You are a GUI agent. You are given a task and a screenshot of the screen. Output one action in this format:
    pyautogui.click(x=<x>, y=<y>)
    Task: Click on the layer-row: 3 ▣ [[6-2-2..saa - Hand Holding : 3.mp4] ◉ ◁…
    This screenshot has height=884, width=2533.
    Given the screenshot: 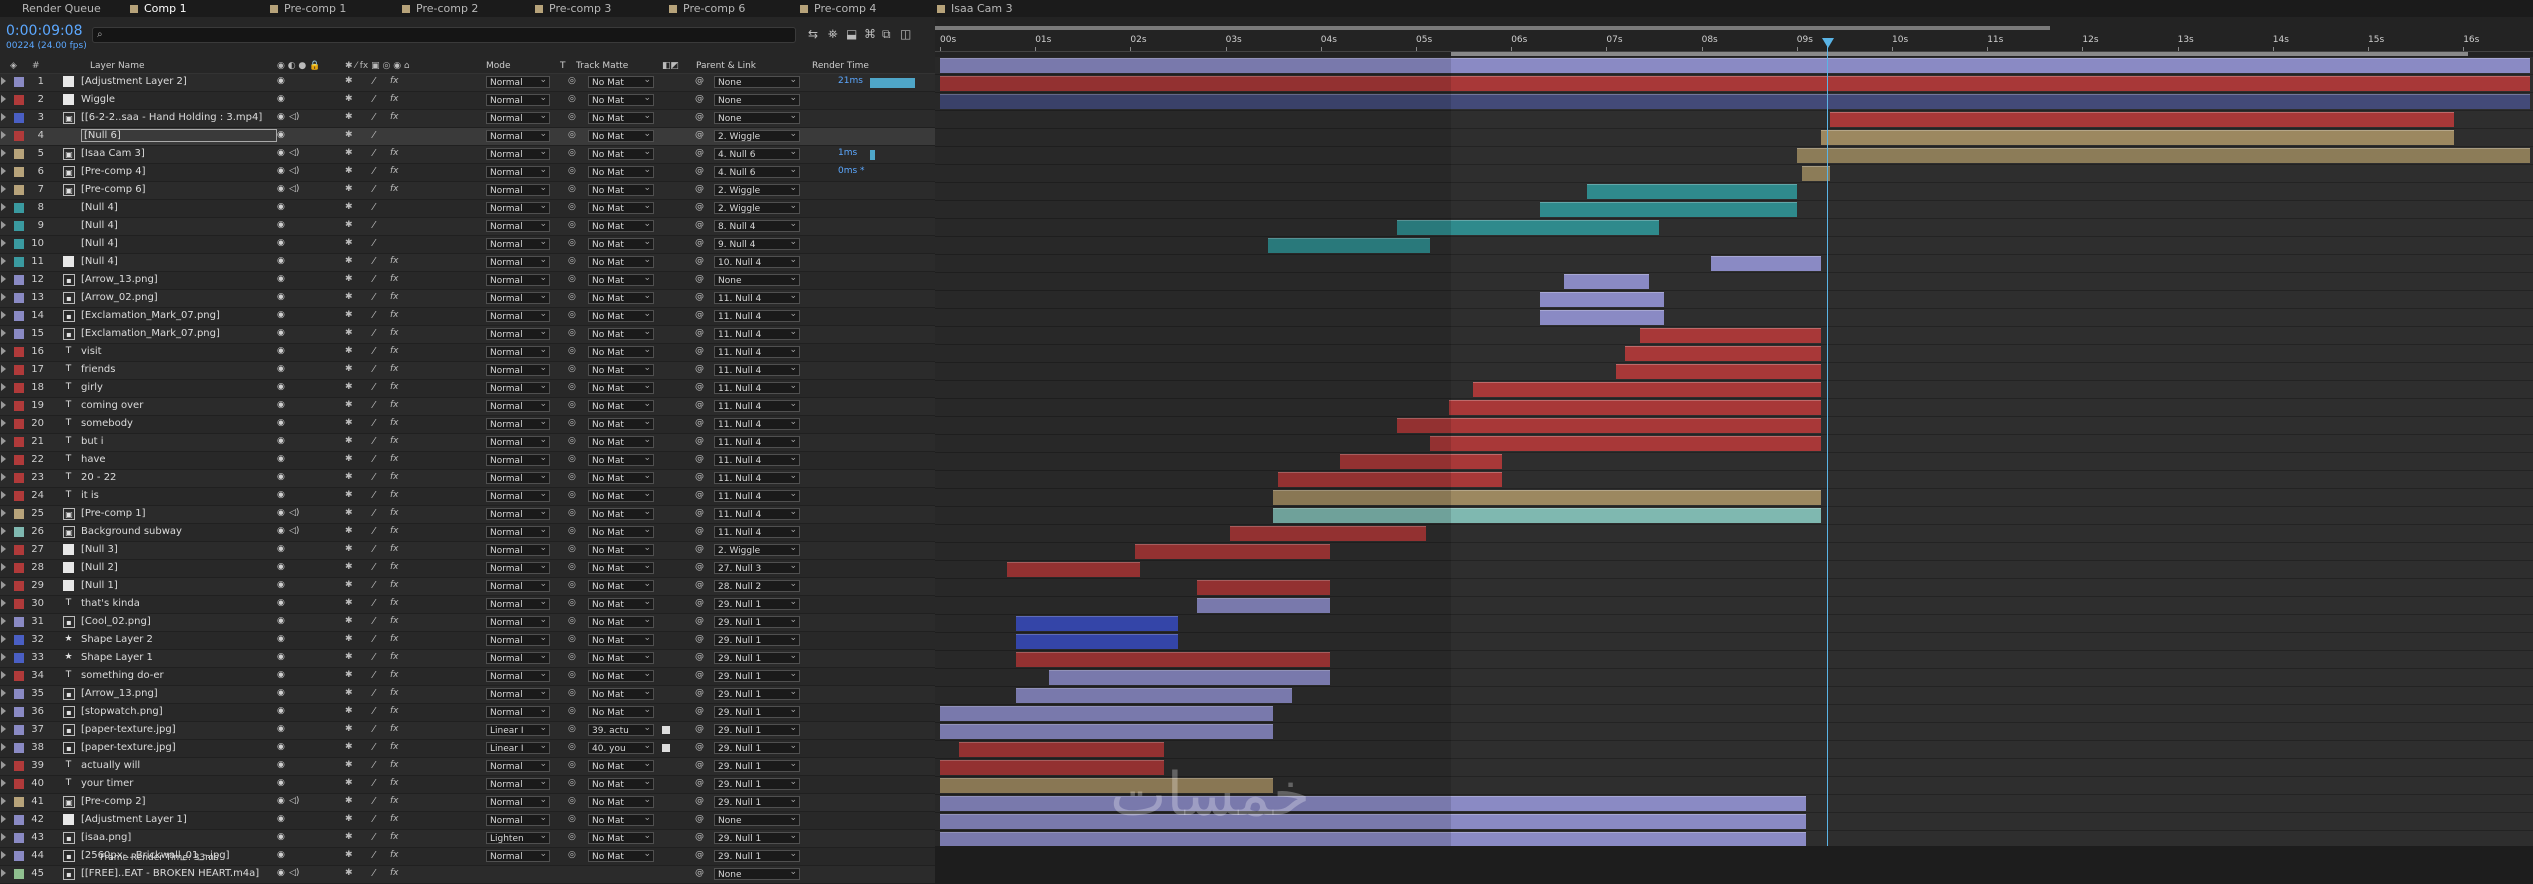 What is the action you would take?
    pyautogui.click(x=467, y=119)
    